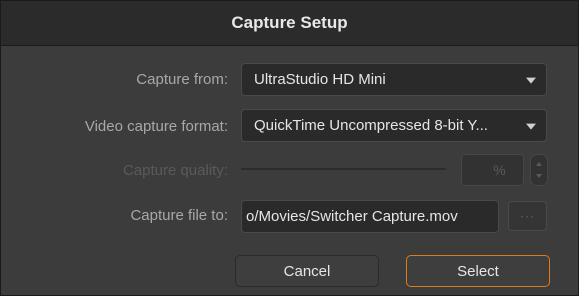 The height and width of the screenshot is (296, 579). What do you see at coordinates (352, 216) in the screenshot?
I see `capture-file-path-value: o/Movies/Switcher Capture.mov` at bounding box center [352, 216].